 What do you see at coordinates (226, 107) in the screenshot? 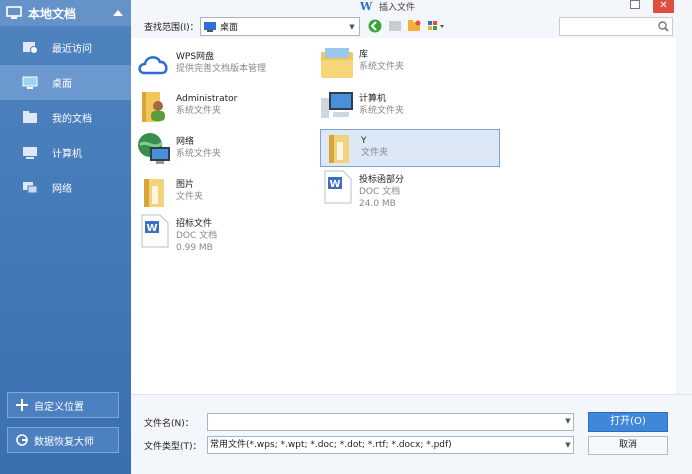
I see `file-item: Administrator 系统文件夹` at bounding box center [226, 107].